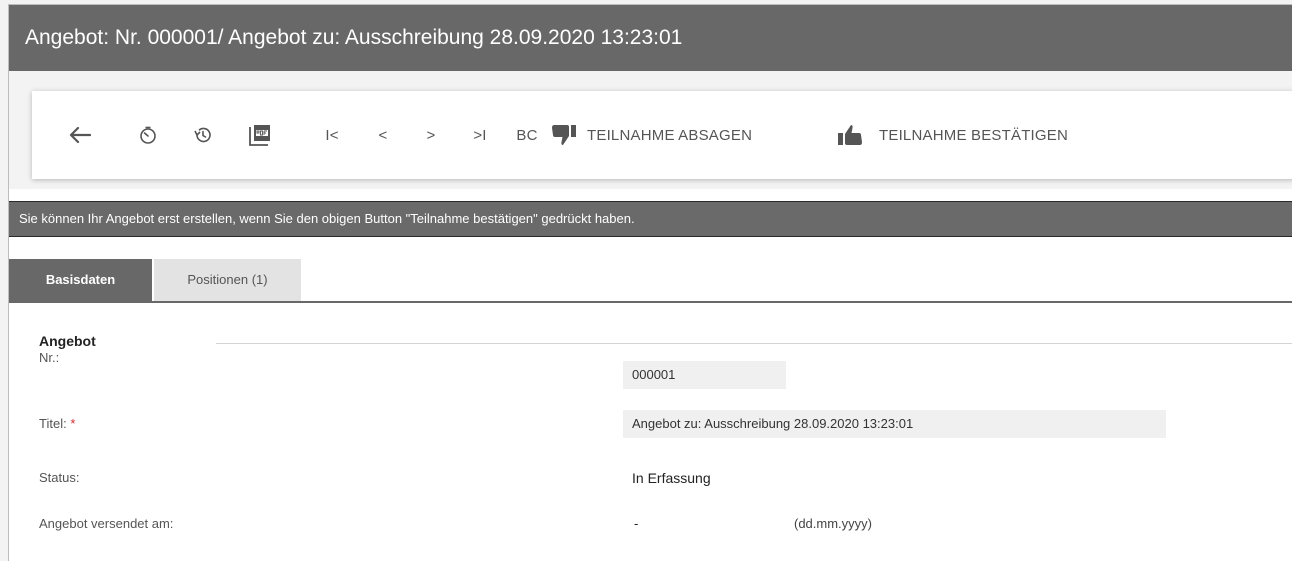 The image size is (1292, 561). I want to click on tab-bar: Basisdaten Positionen (1), so click(650, 281).